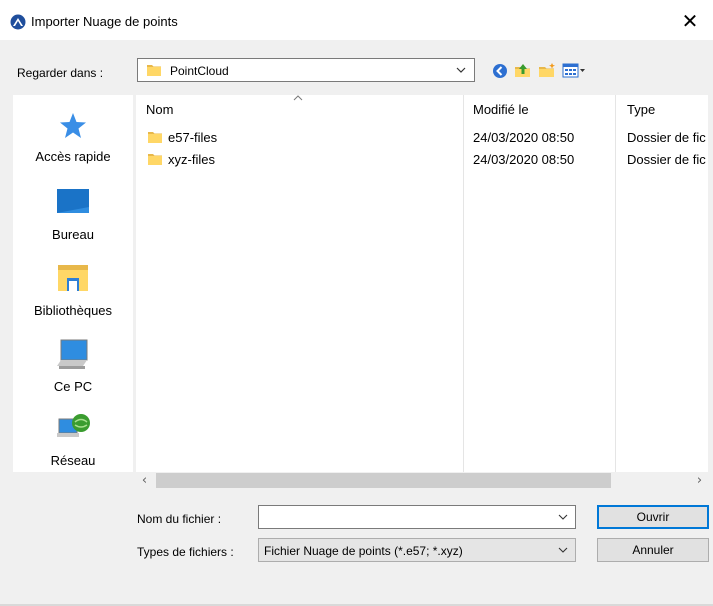  Describe the element at coordinates (417, 517) in the screenshot. I see `filename-input` at that location.